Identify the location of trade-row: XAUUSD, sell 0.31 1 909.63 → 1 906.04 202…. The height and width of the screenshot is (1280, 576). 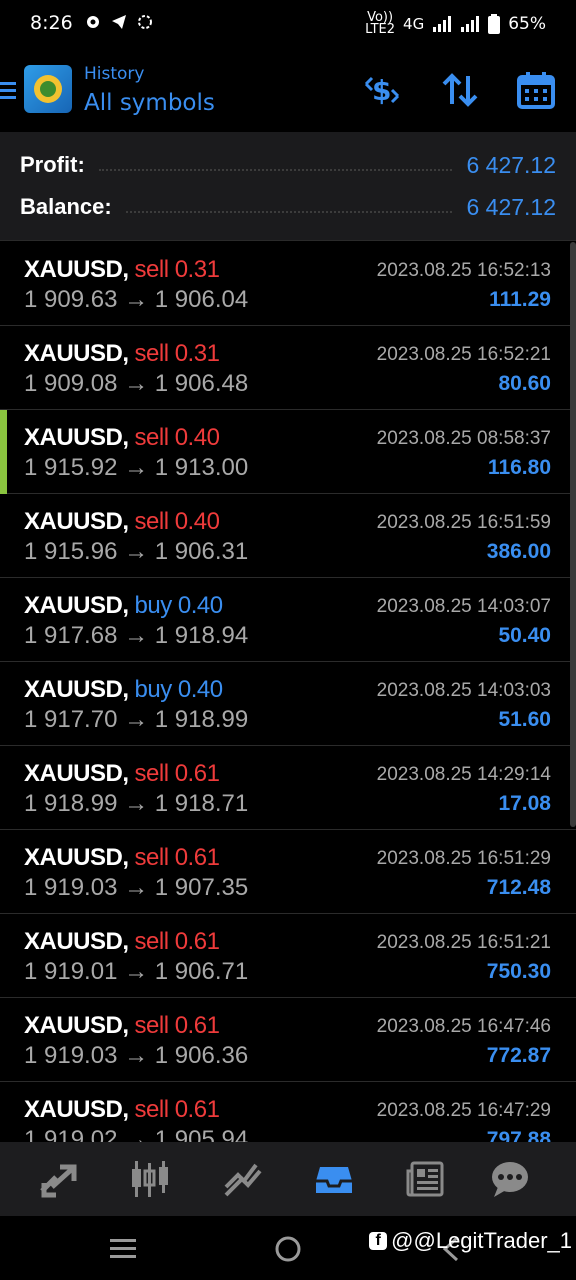
(288, 284).